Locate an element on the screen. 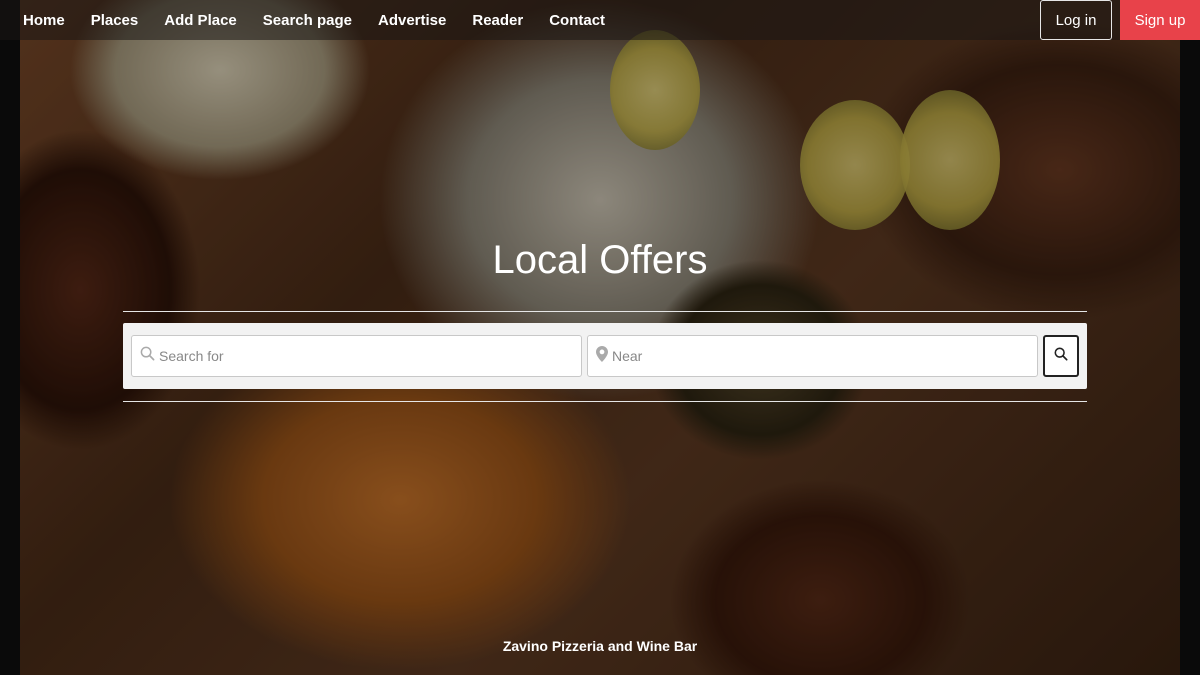  search-submit-button is located at coordinates (1061, 356).